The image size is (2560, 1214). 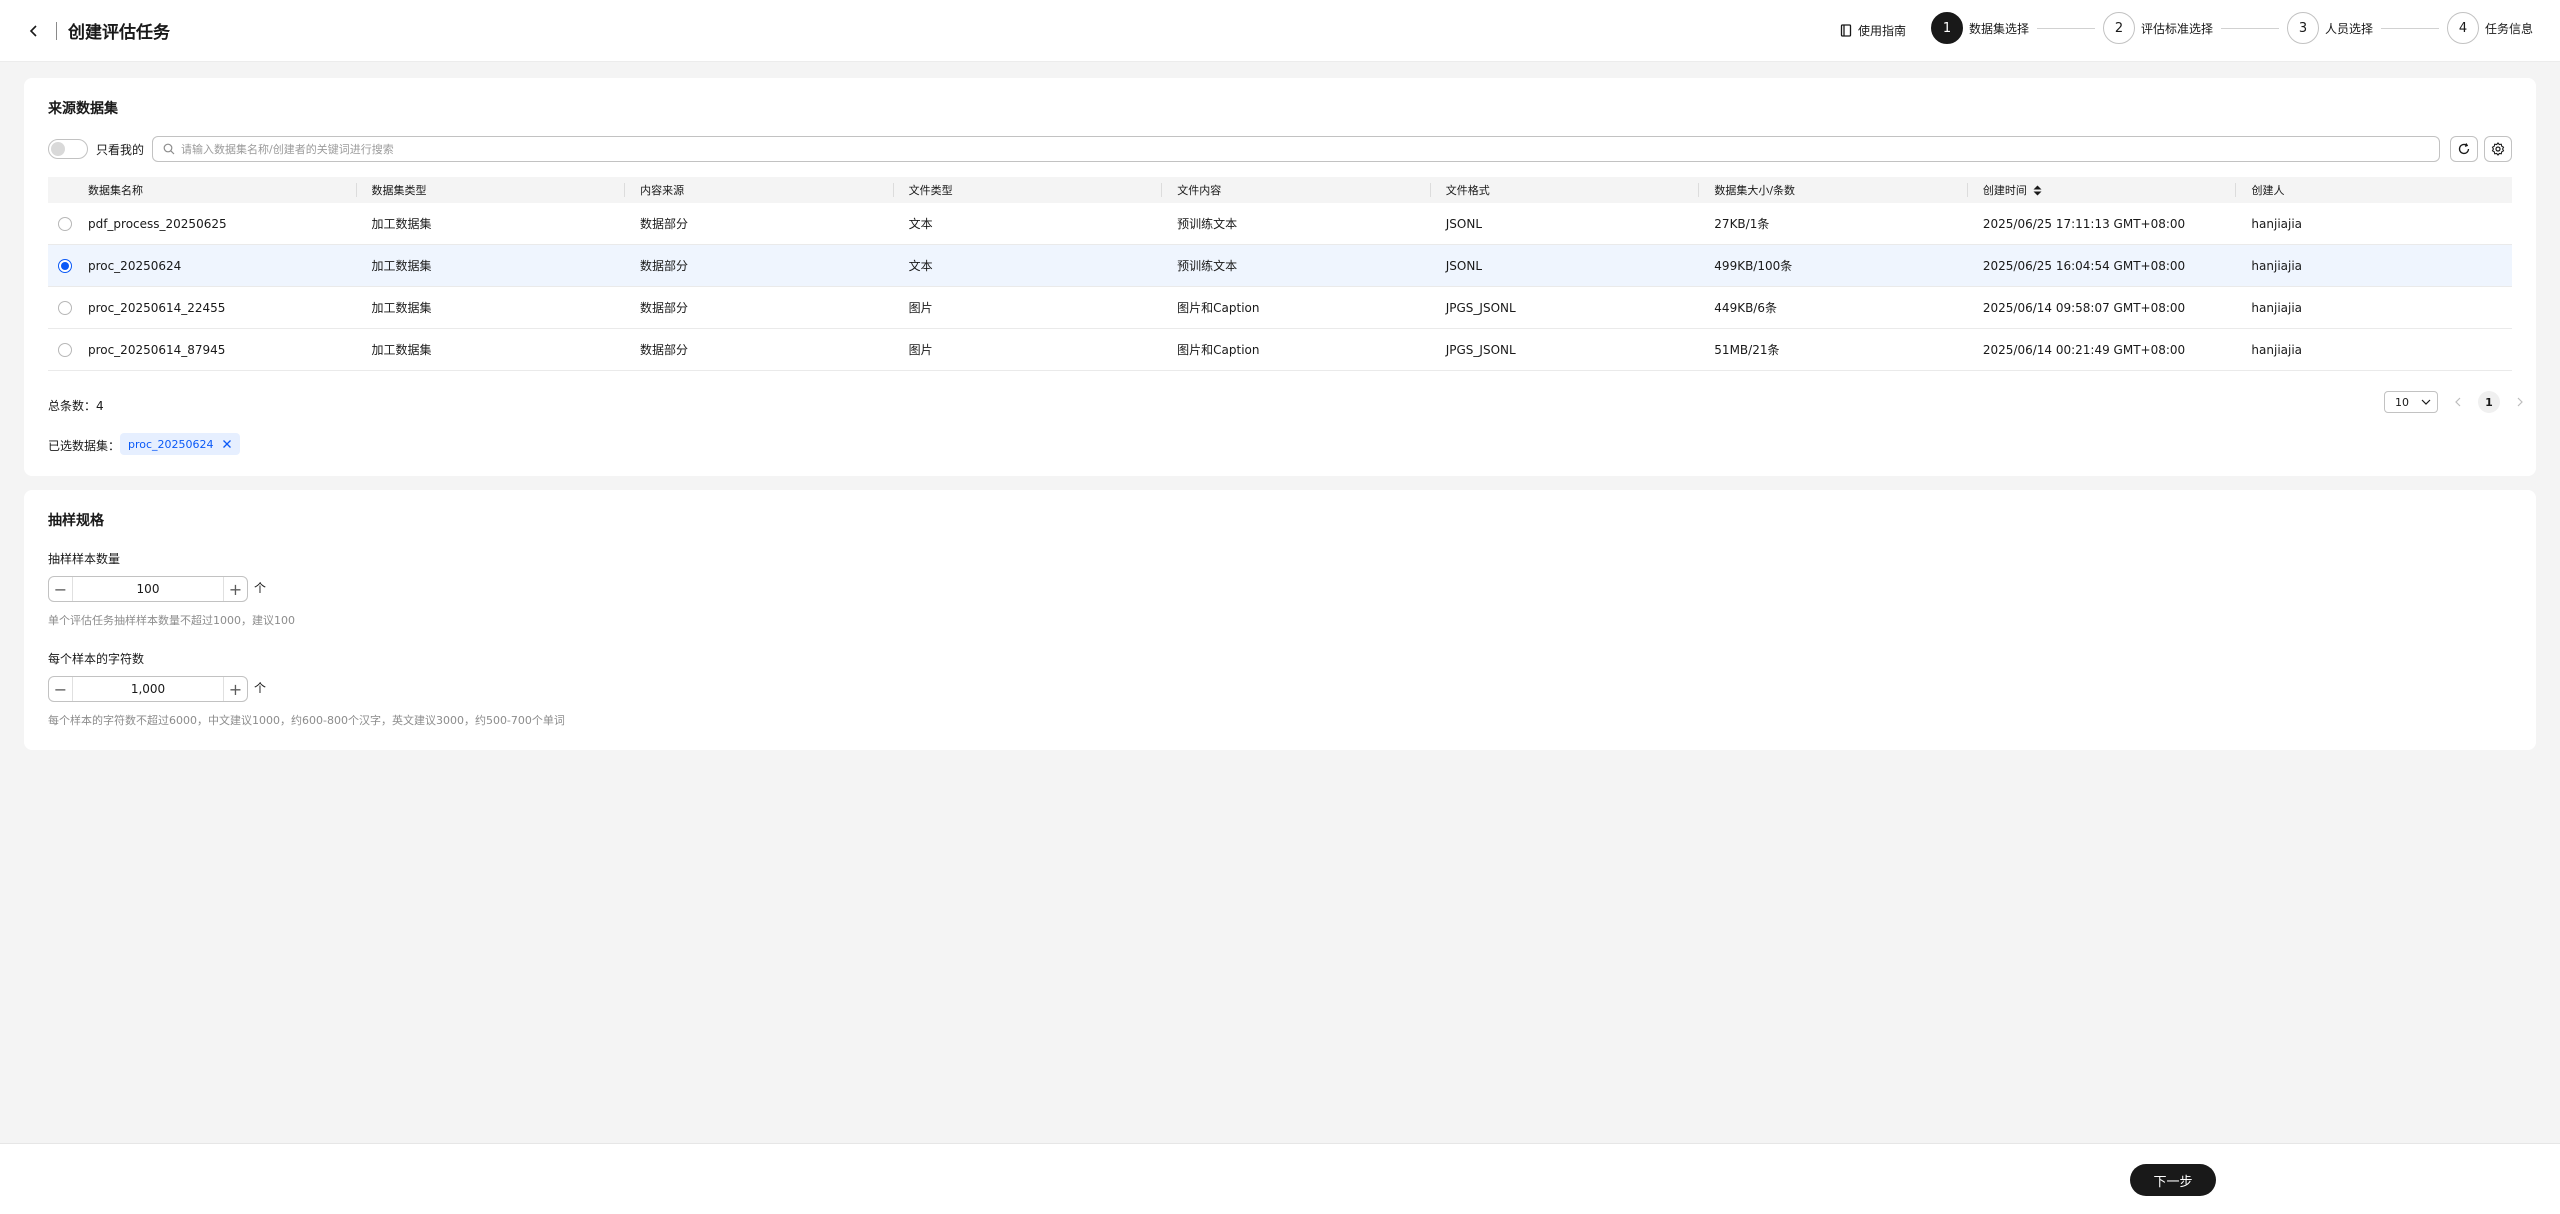 I want to click on toggle-knob, so click(x=58, y=149).